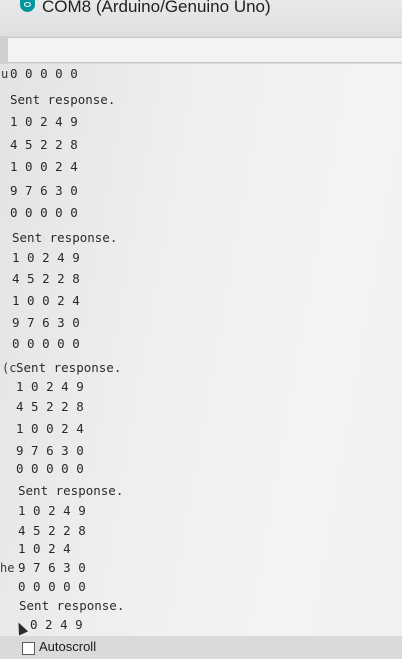 The image size is (402, 659). What do you see at coordinates (67, 646) in the screenshot?
I see `autoscroll-label: Autoscroll` at bounding box center [67, 646].